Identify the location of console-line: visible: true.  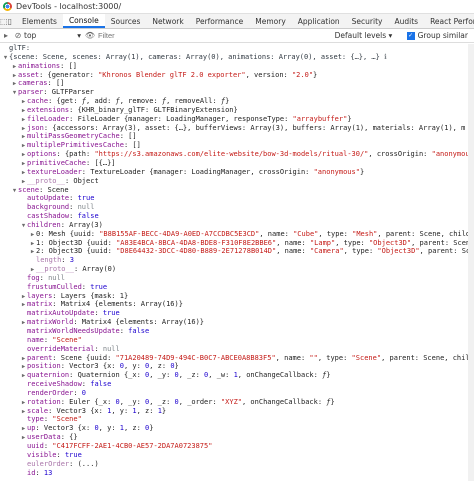
(237, 455).